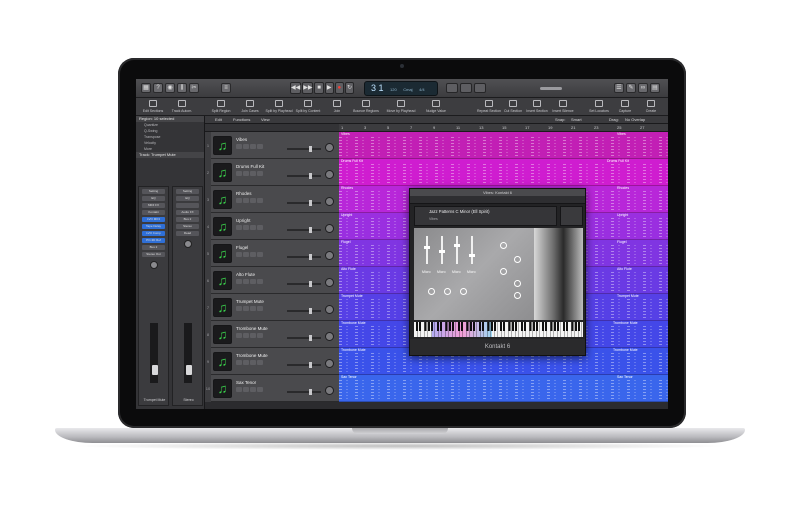 The width and height of the screenshot is (800, 514). I want to click on plugin-slot: PO-3D Ref, so click(153, 240).